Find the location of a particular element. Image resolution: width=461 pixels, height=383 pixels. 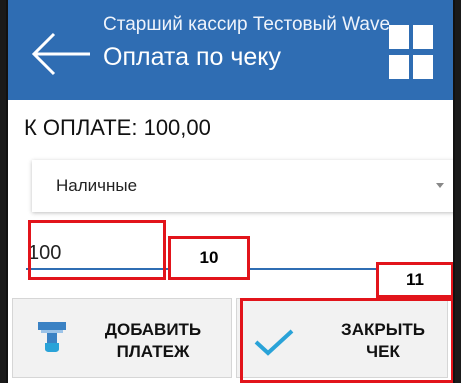

payment-method-select: Наличные is located at coordinates (242, 186).